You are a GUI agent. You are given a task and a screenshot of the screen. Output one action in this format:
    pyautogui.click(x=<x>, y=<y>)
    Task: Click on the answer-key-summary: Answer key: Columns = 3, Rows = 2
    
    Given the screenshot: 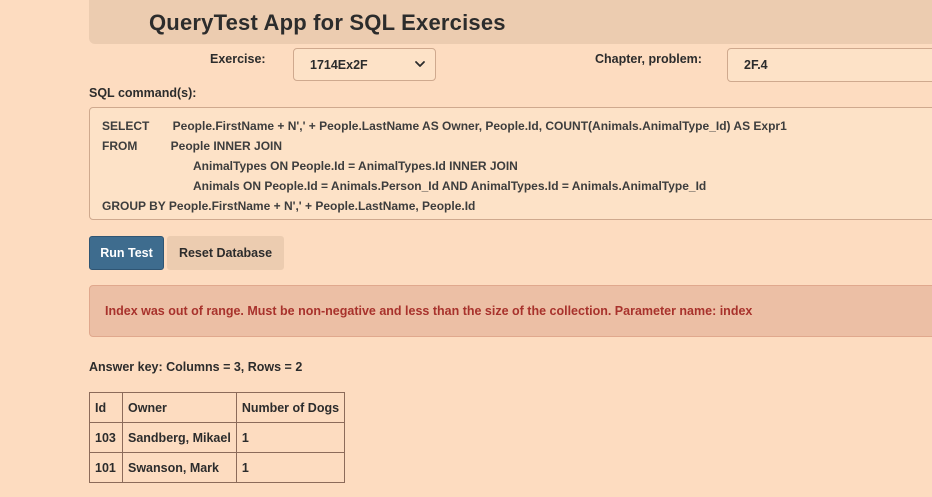 What is the action you would take?
    pyautogui.click(x=196, y=367)
    